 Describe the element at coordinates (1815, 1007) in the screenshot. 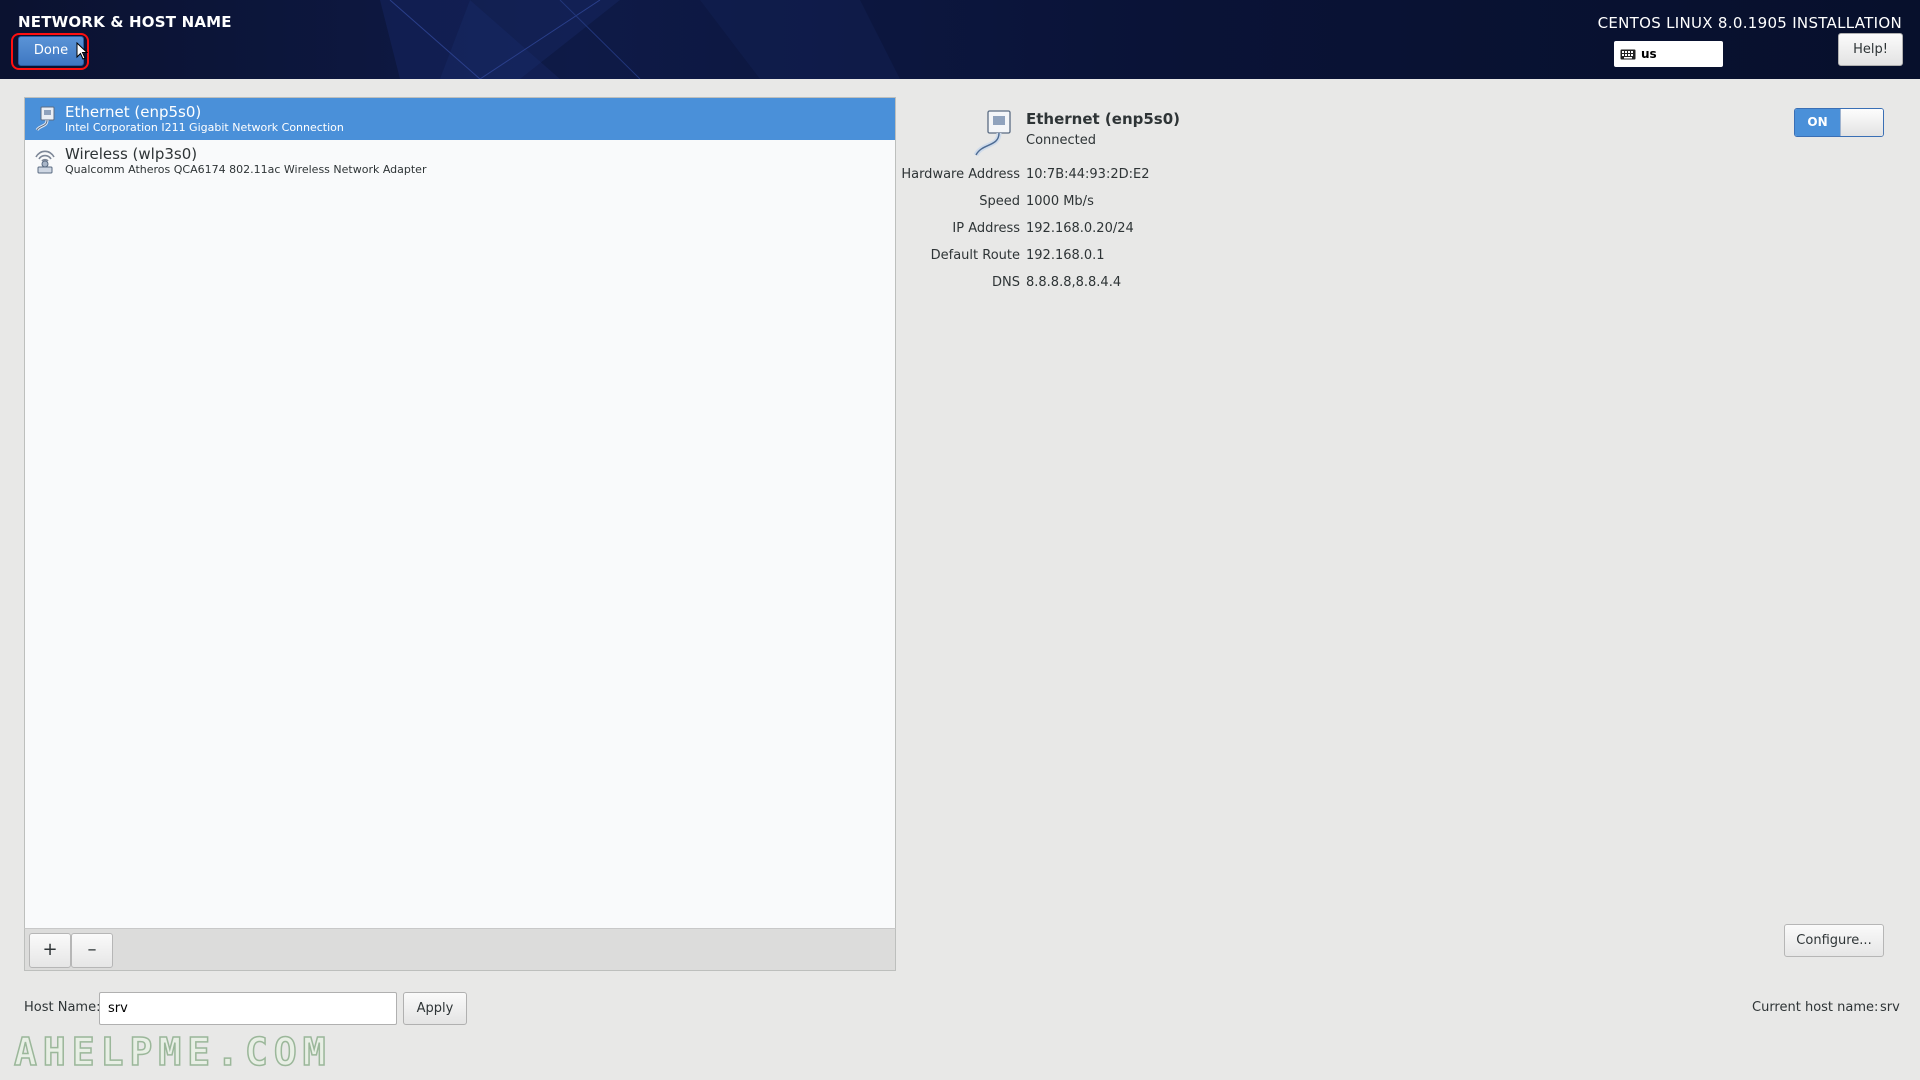

I see `current-host-name-label: Current host name:` at that location.